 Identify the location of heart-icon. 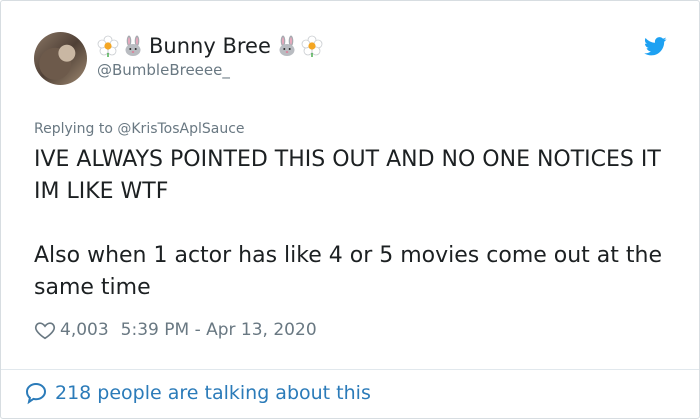
(45, 330).